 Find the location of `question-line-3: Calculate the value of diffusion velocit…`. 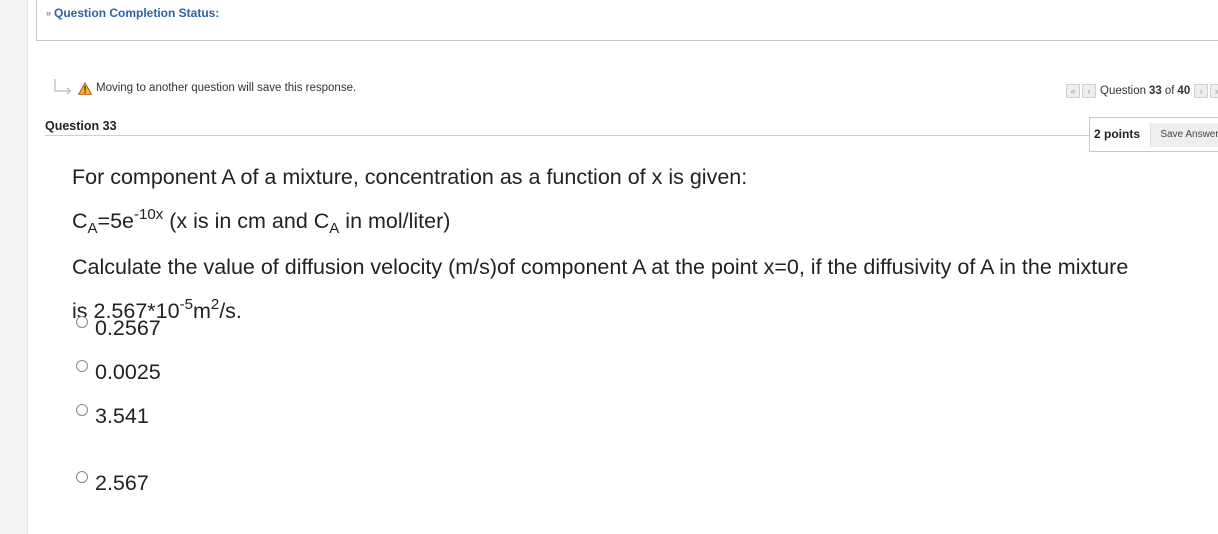

question-line-3: Calculate the value of diffusion velocit… is located at coordinates (600, 267).